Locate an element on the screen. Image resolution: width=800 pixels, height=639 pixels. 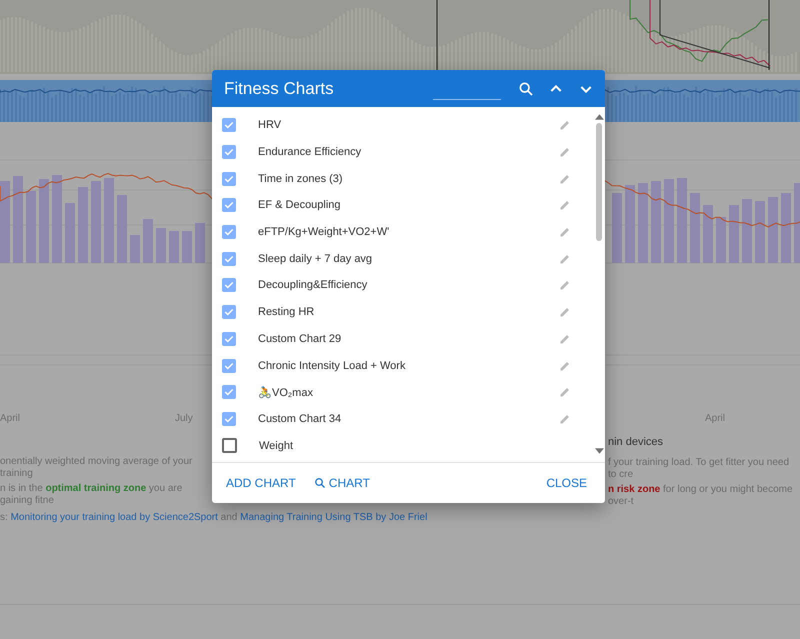
chart-name: Resting HR is located at coordinates (287, 312).